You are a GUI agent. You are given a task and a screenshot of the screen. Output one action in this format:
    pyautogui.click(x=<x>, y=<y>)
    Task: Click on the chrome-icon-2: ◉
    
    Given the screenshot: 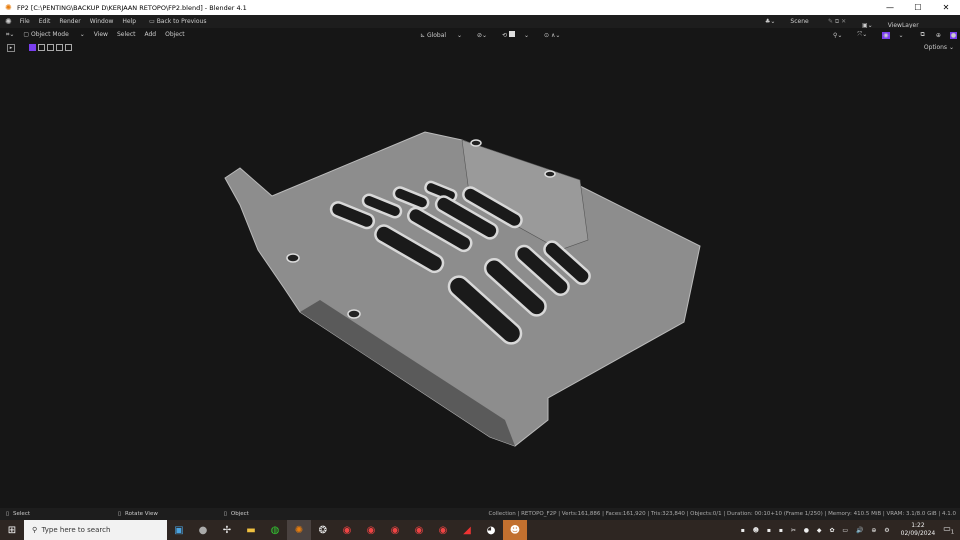 What is the action you would take?
    pyautogui.click(x=371, y=530)
    